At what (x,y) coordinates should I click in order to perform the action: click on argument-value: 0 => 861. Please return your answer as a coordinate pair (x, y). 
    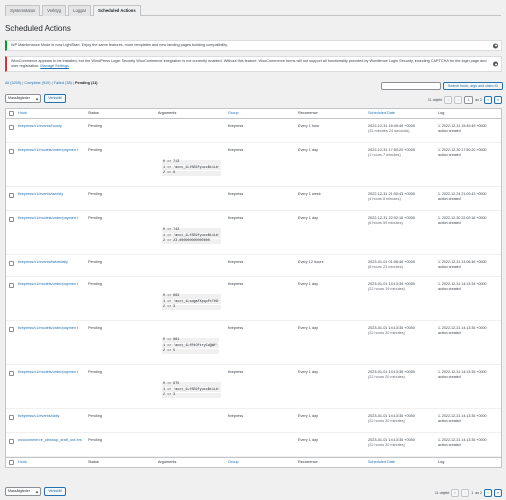
    Looking at the image, I should click on (190, 340).